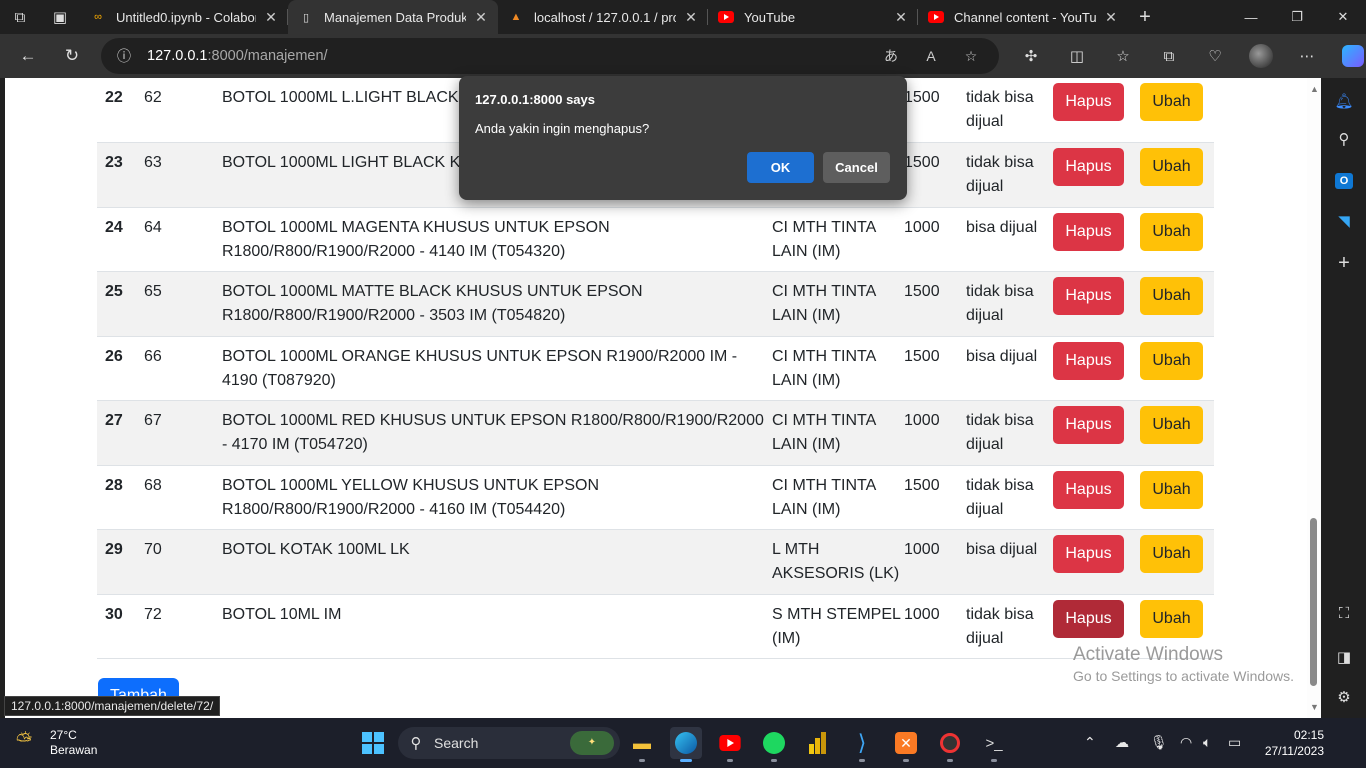 The width and height of the screenshot is (1366, 768). I want to click on translate-icon: あ, so click(891, 56).